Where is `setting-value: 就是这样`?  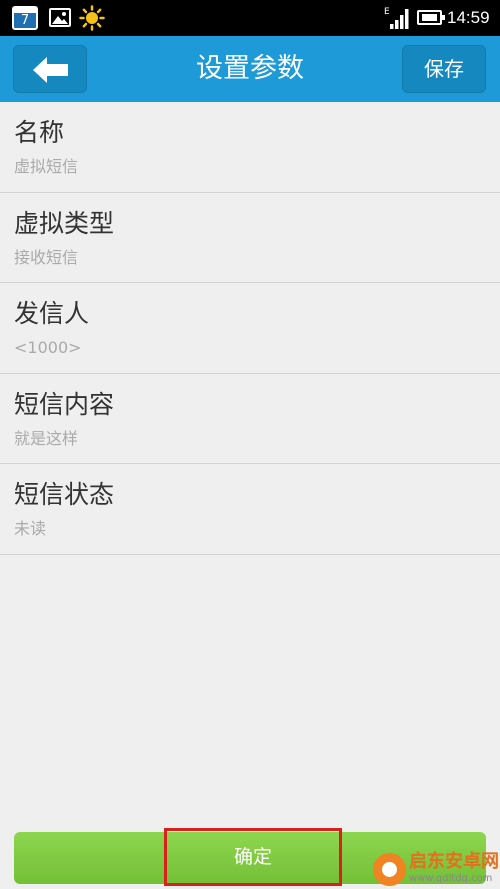 setting-value: 就是这样 is located at coordinates (46, 438).